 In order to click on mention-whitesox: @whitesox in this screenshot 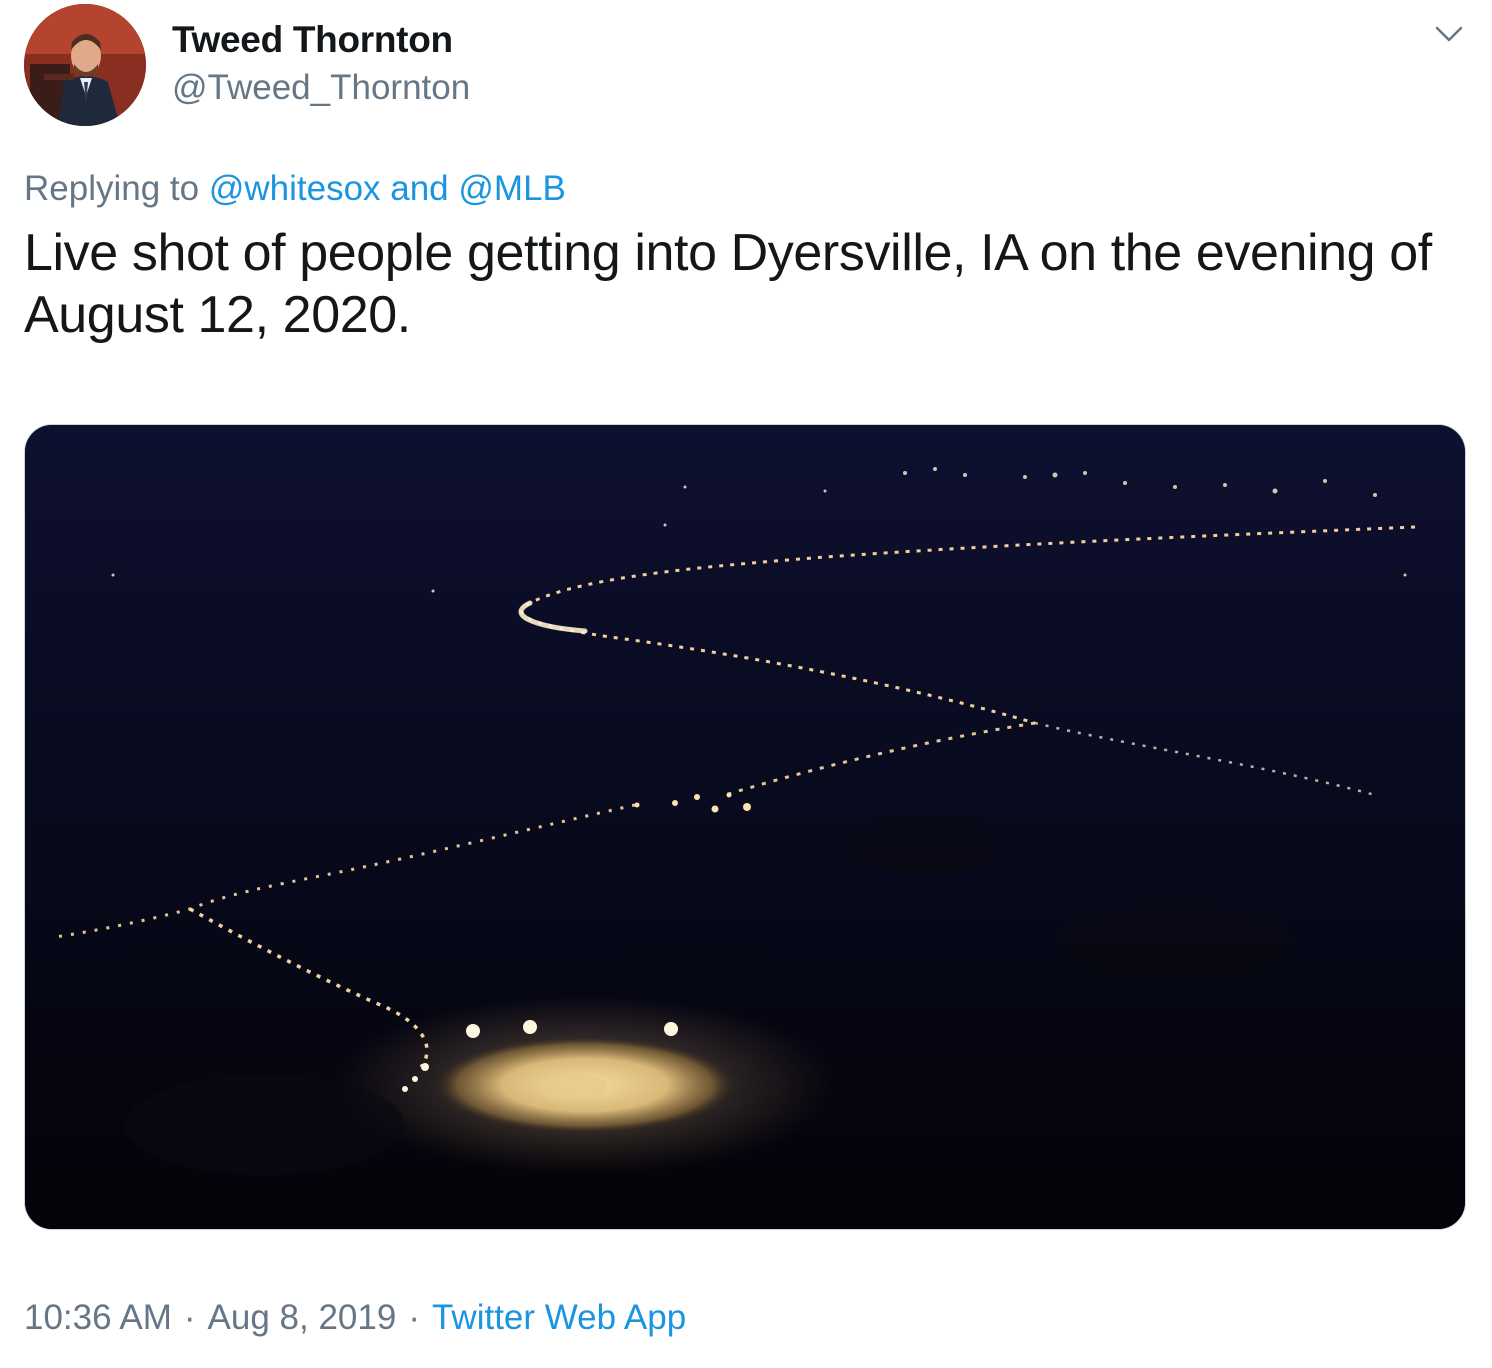, I will do `click(295, 188)`.